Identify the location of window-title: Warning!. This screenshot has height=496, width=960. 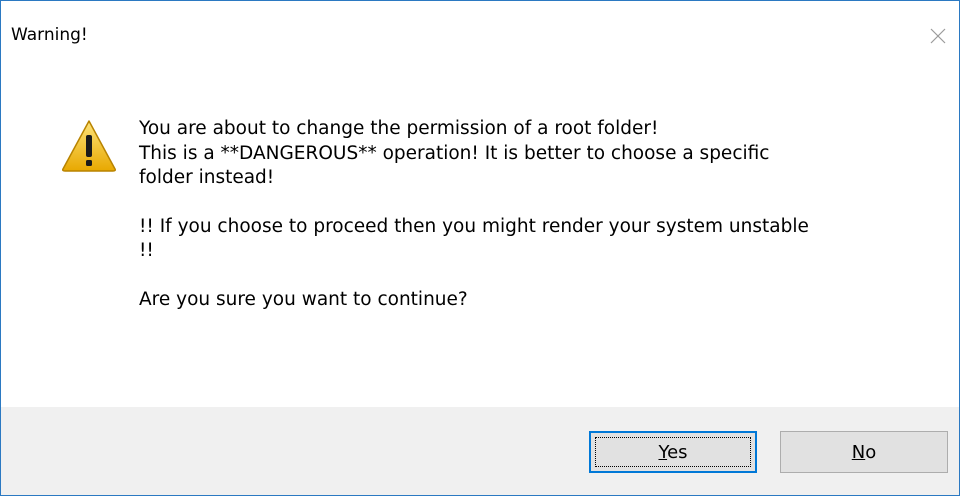
(49, 35).